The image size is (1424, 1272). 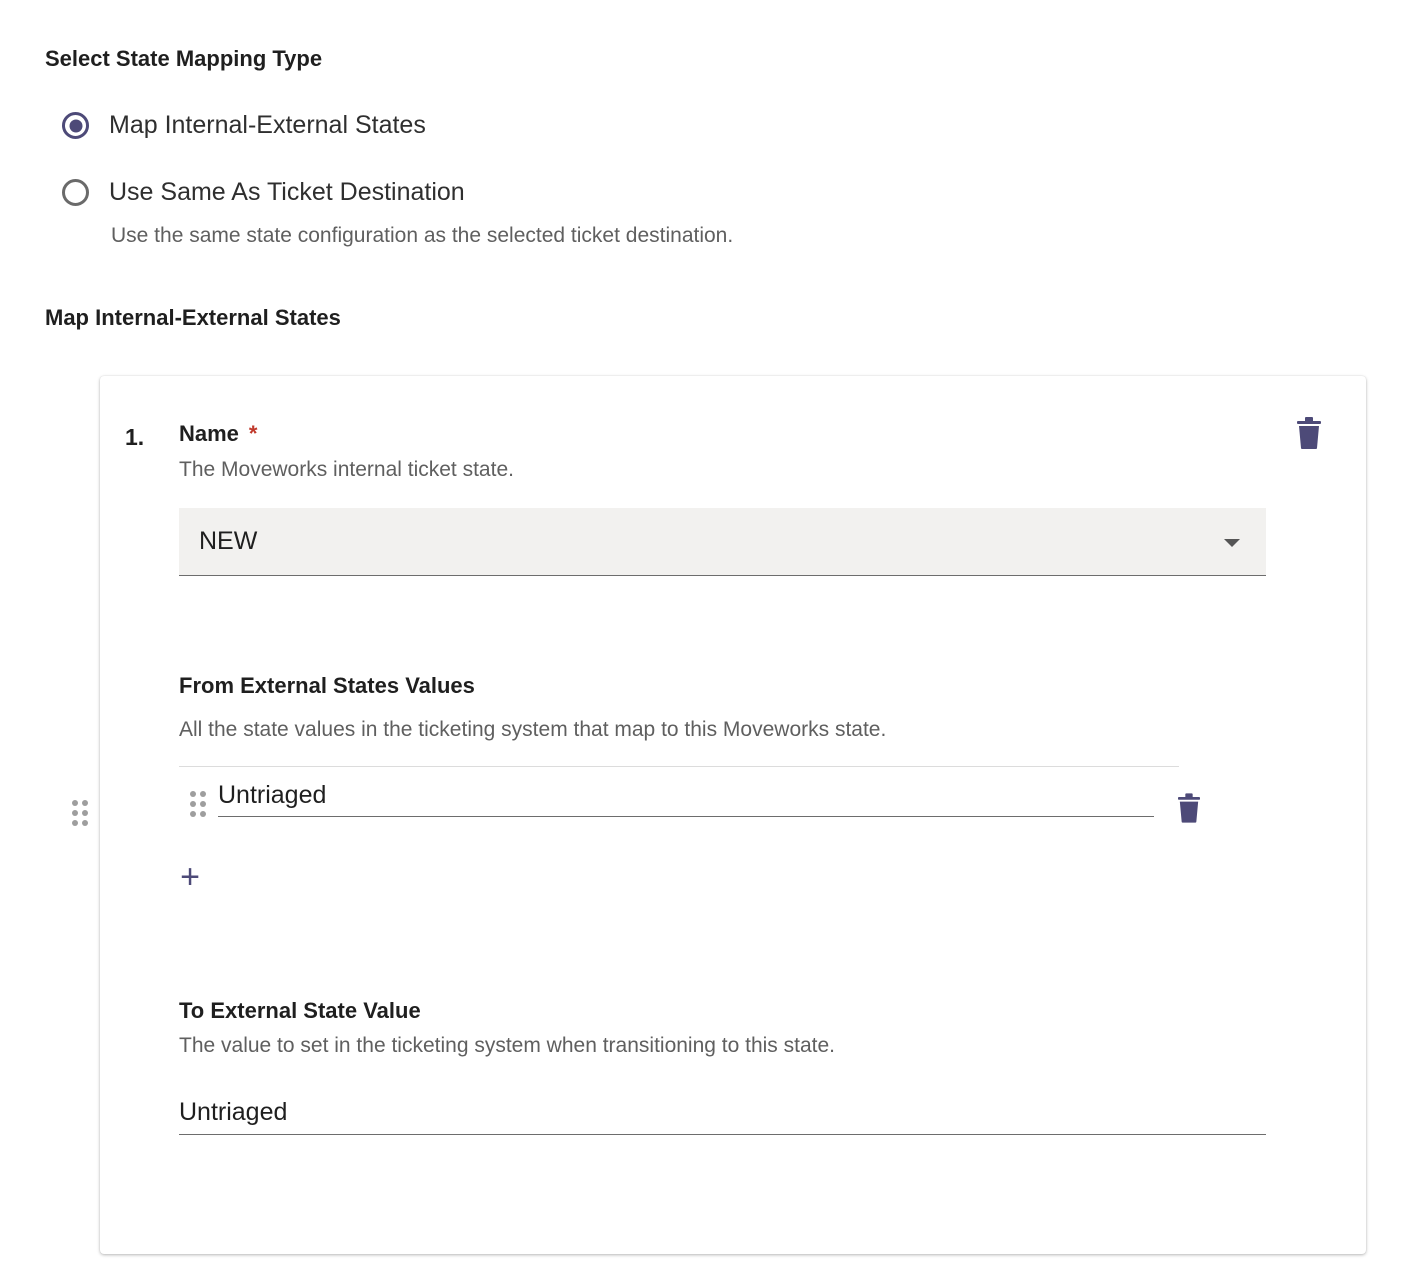 I want to click on plus-icon: +, so click(x=190, y=877).